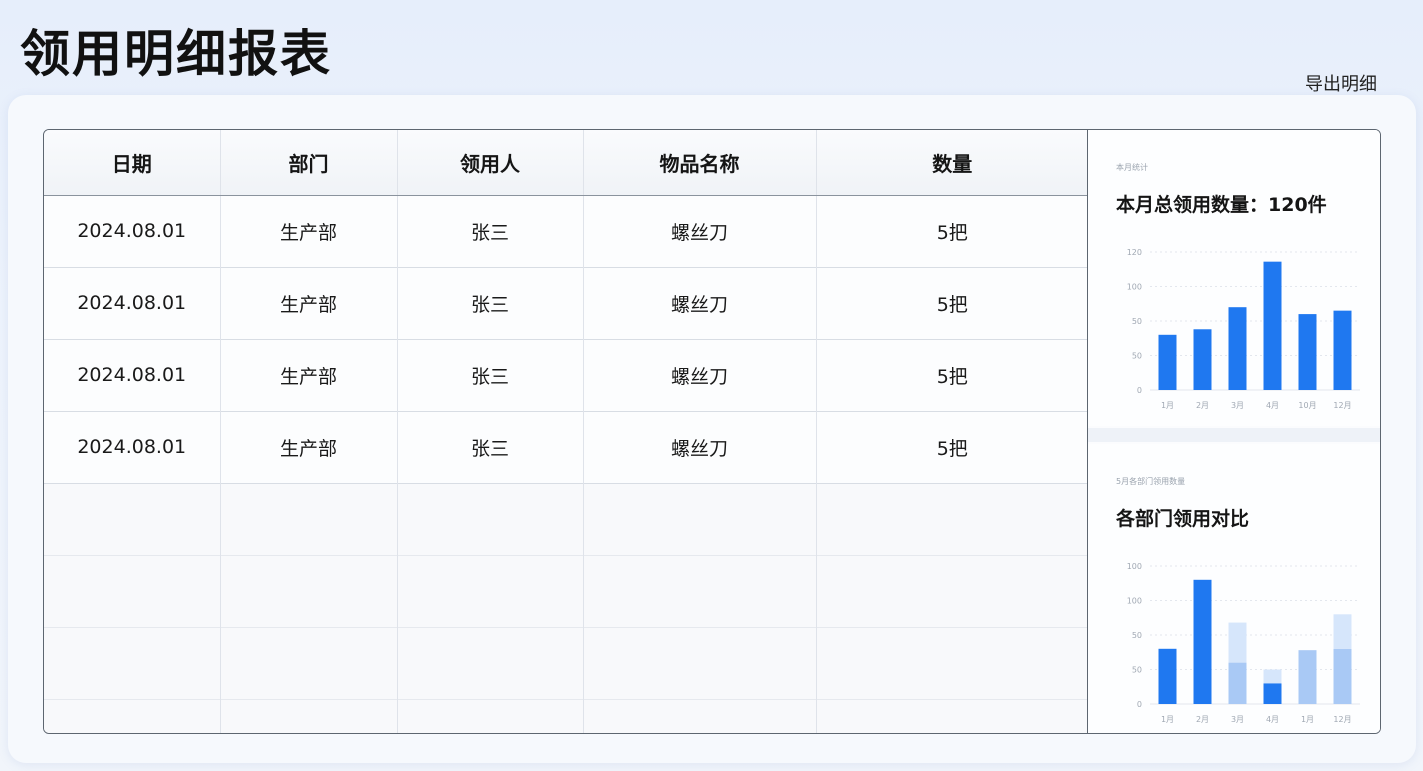 The width and height of the screenshot is (1423, 771). I want to click on card-caption: 本月统计, so click(1132, 167).